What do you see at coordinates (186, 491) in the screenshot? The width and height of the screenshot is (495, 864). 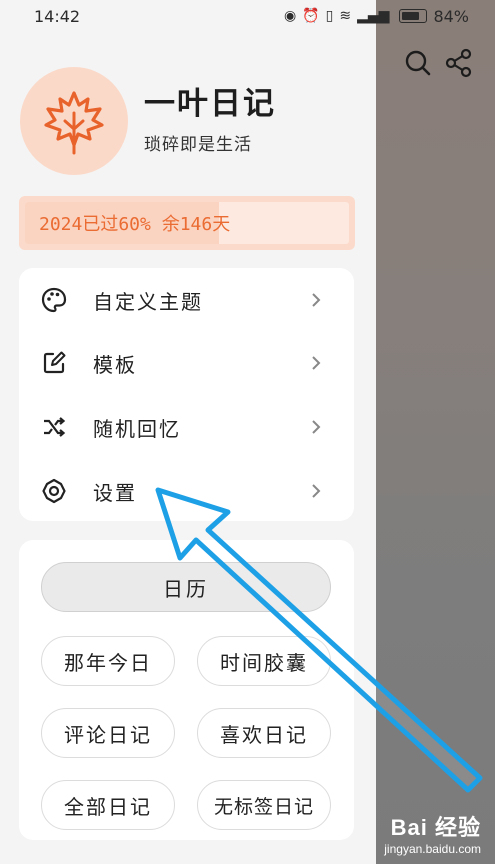 I see `menu-item-settings: 设置` at bounding box center [186, 491].